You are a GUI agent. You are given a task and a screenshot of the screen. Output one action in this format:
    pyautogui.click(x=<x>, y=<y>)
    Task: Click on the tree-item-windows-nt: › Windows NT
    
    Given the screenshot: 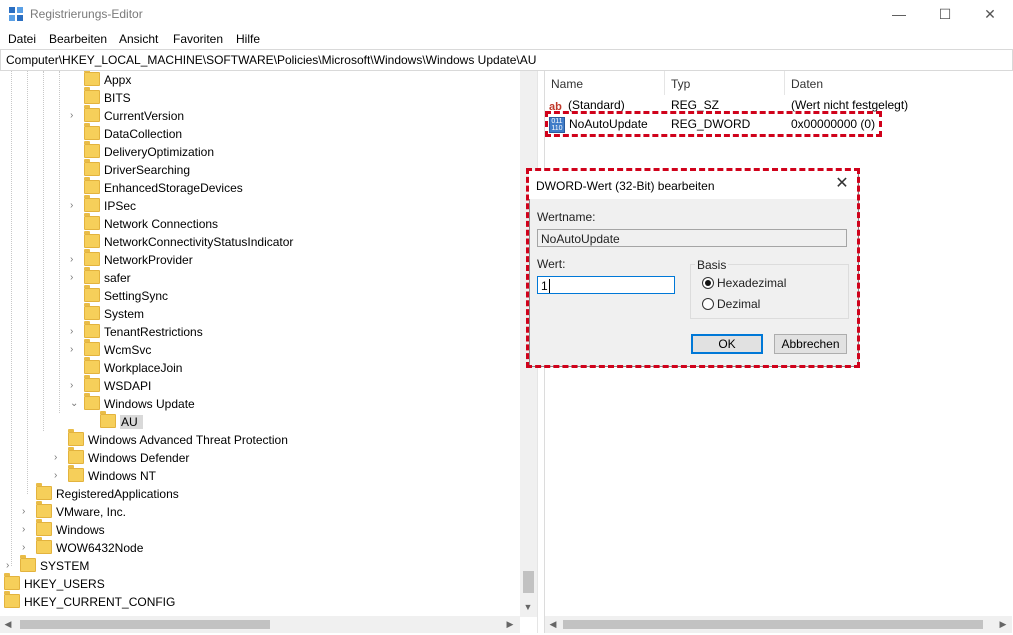 What is the action you would take?
    pyautogui.click(x=105, y=475)
    